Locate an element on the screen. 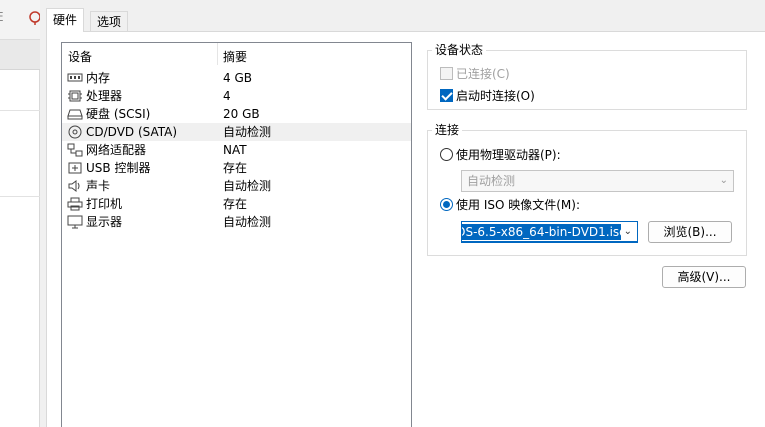 This screenshot has height=427, width=765. background-bar is located at coordinates (20, 55).